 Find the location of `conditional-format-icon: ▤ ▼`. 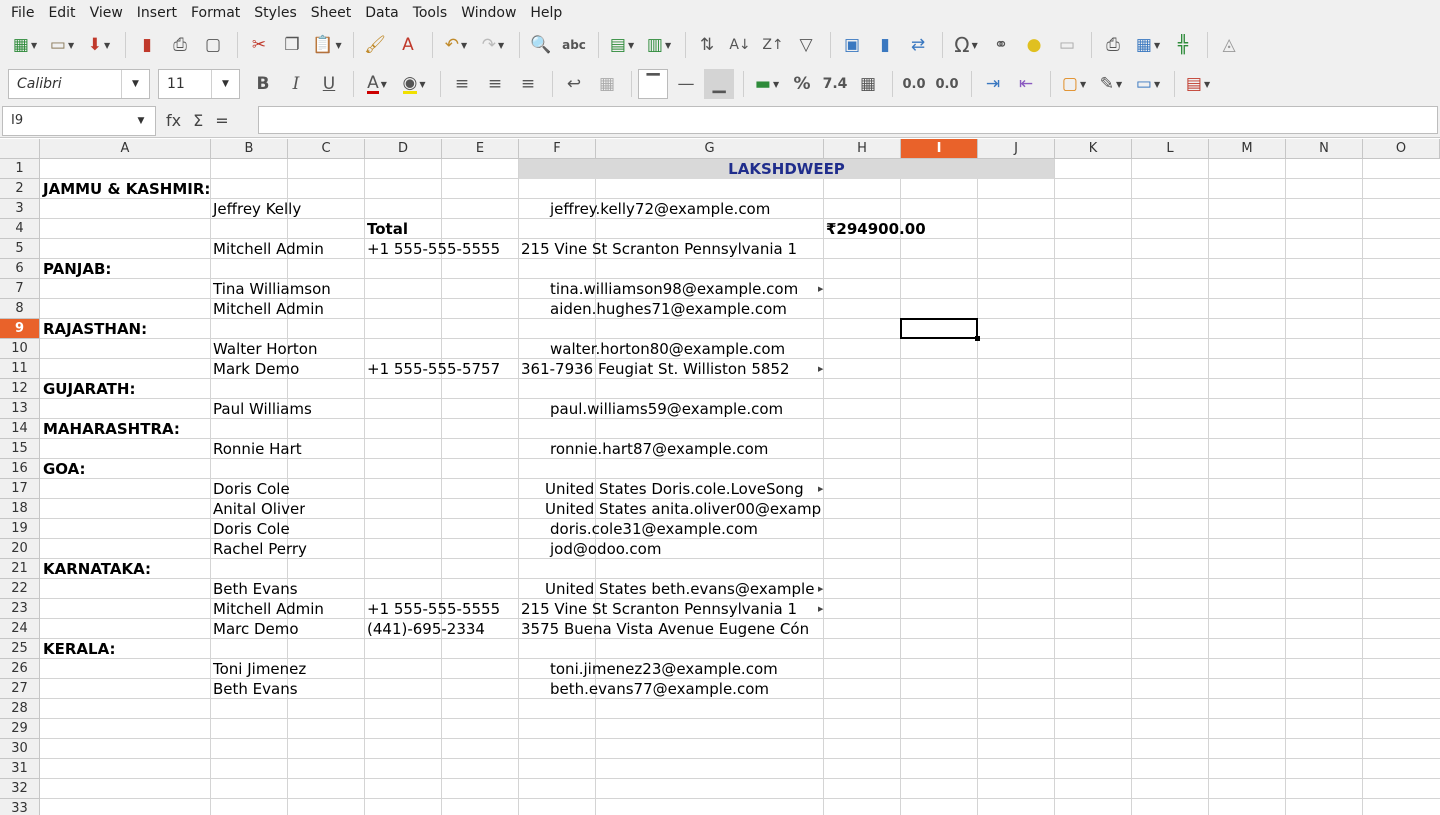

conditional-format-icon: ▤ ▼ is located at coordinates (1198, 84).